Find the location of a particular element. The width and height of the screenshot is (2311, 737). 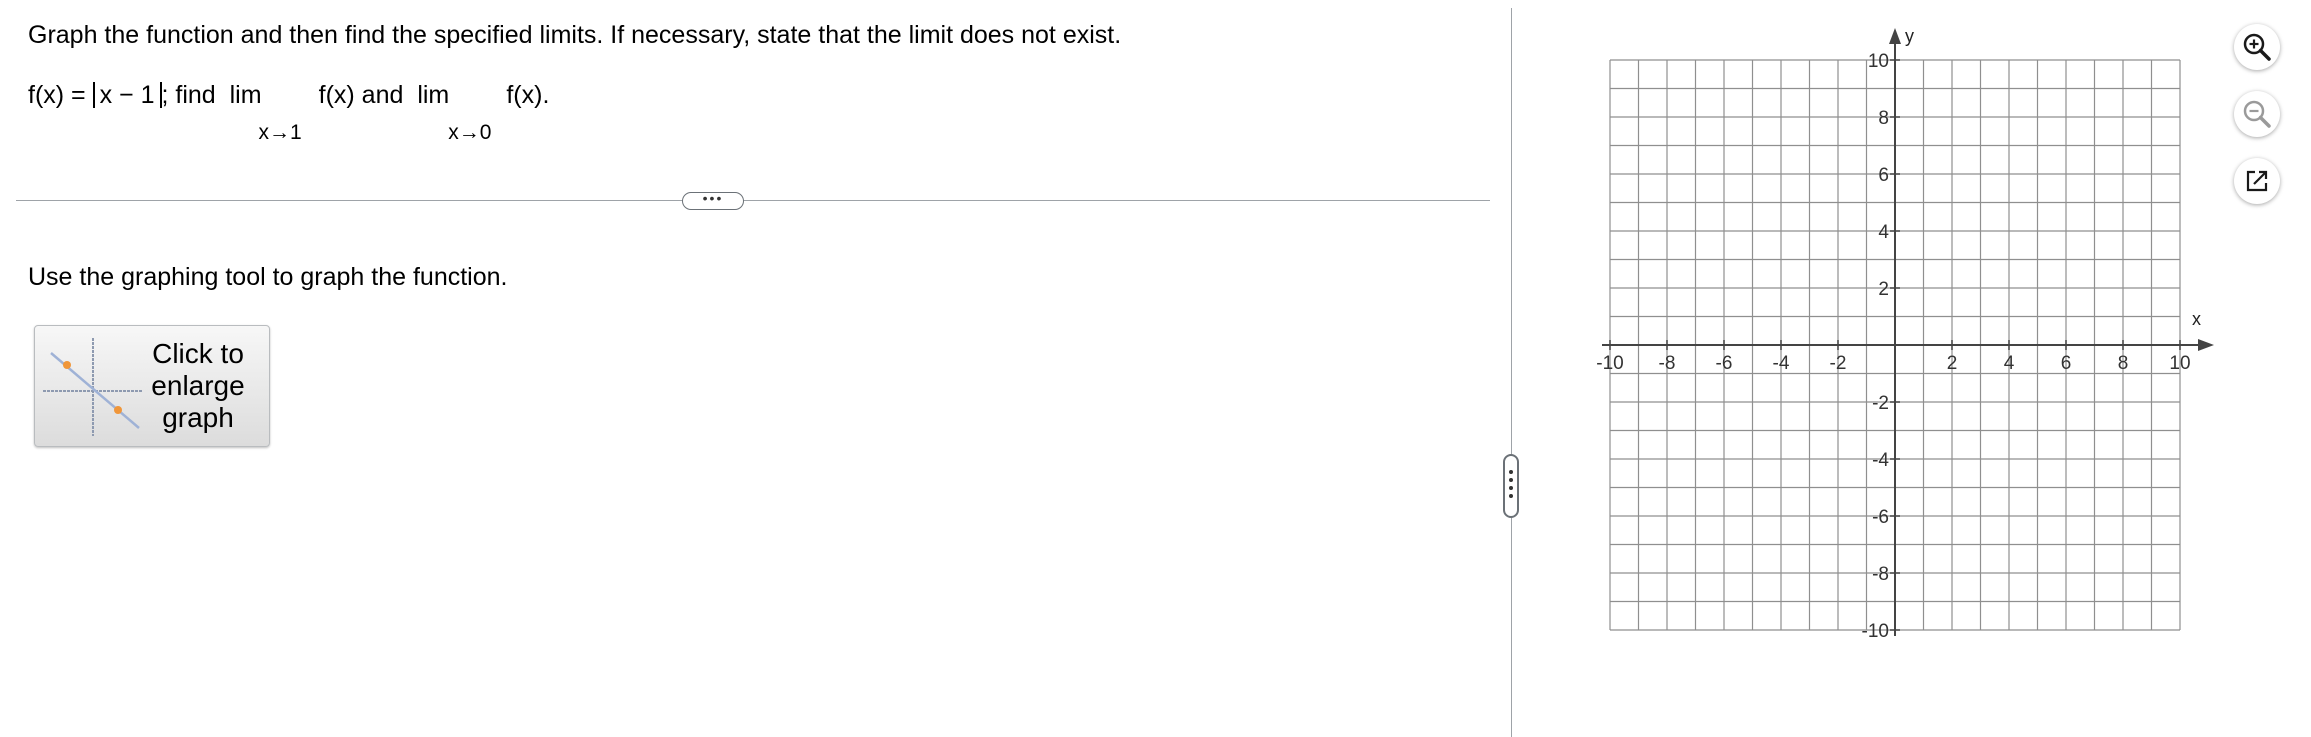

limit-1-function: f(x) and is located at coordinates (361, 95).